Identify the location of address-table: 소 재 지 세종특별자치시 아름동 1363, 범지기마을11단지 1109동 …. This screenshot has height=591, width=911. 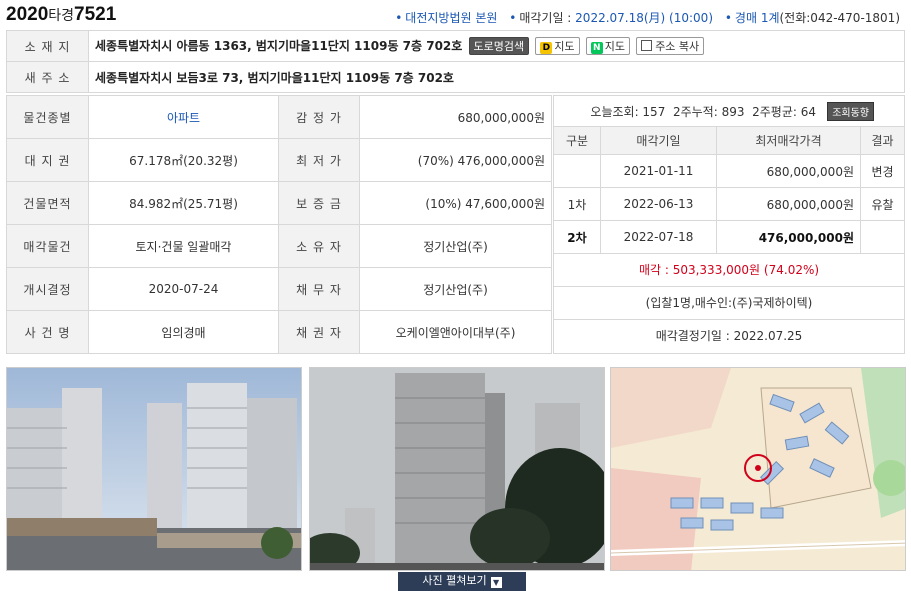
(455, 61).